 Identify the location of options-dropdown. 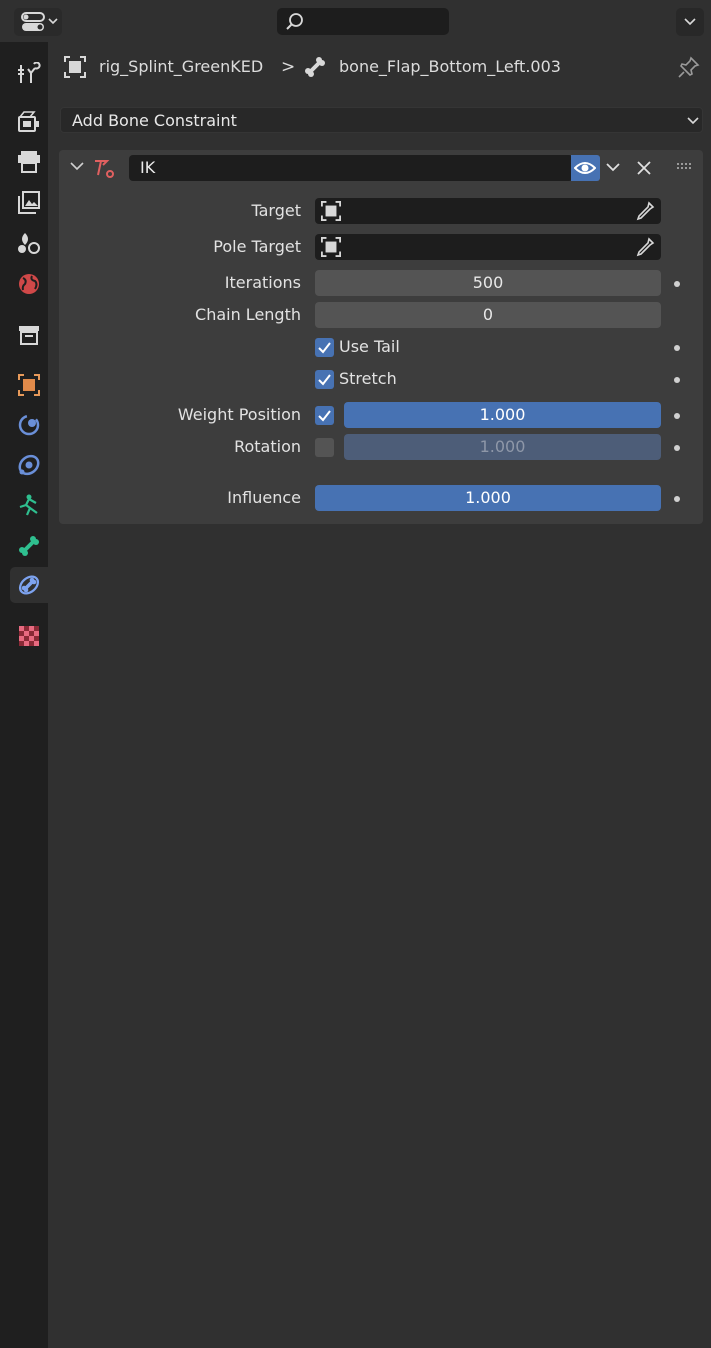
(690, 22).